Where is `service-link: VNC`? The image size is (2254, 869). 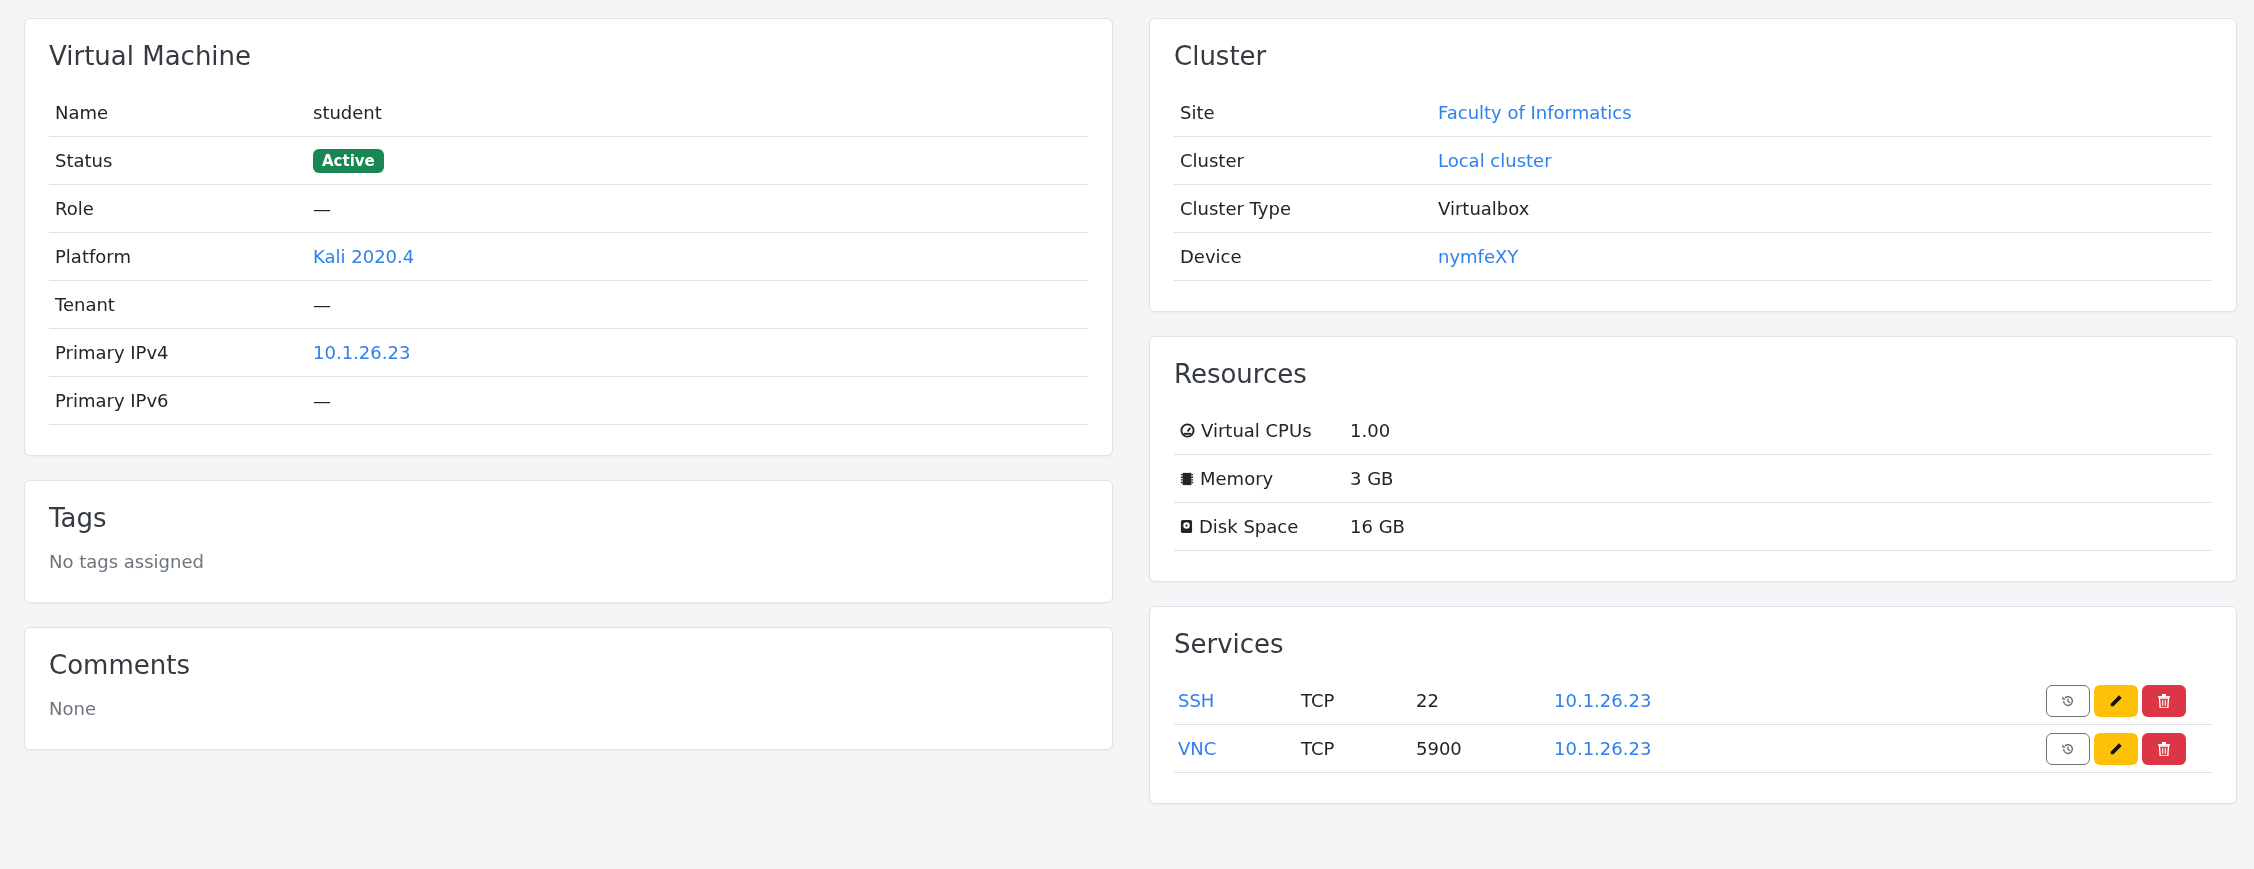
service-link: VNC is located at coordinates (1197, 748).